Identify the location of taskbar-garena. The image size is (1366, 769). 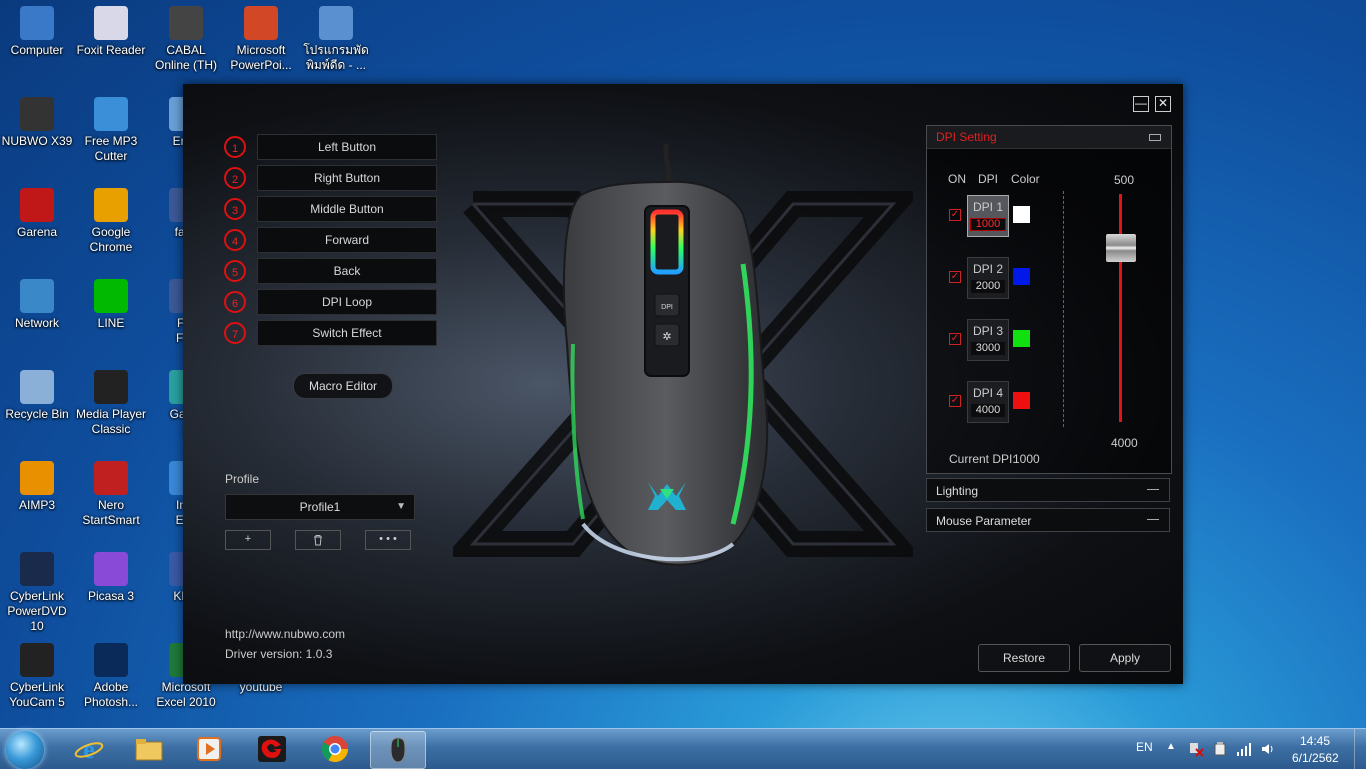
(272, 749).